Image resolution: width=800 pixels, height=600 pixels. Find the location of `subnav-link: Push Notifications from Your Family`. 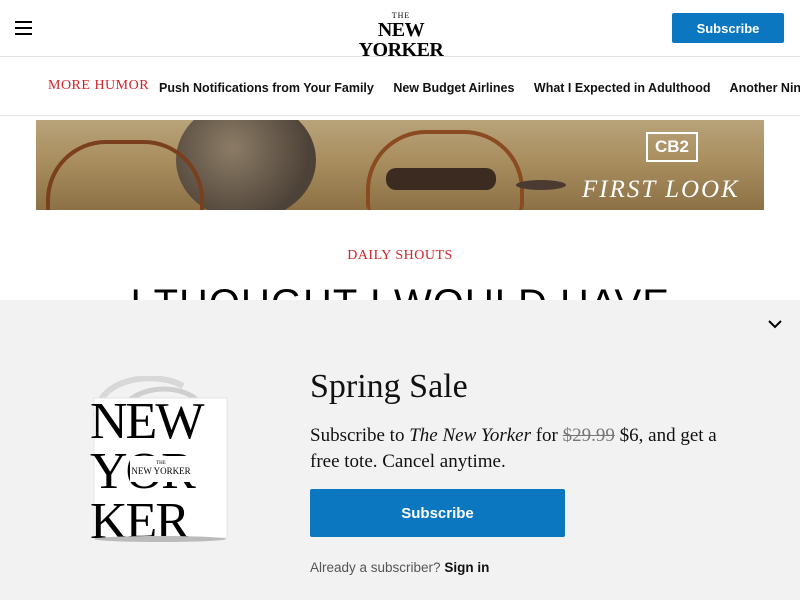

subnav-link: Push Notifications from Your Family is located at coordinates (266, 88).